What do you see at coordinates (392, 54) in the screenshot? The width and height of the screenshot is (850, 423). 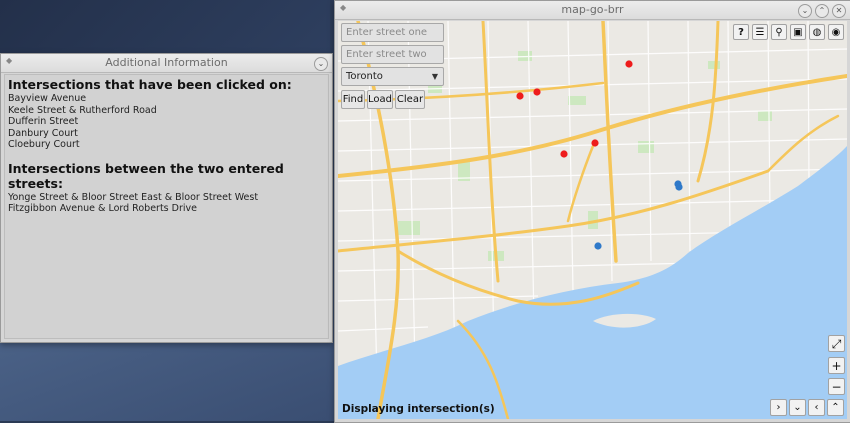 I see `street-two-input` at bounding box center [392, 54].